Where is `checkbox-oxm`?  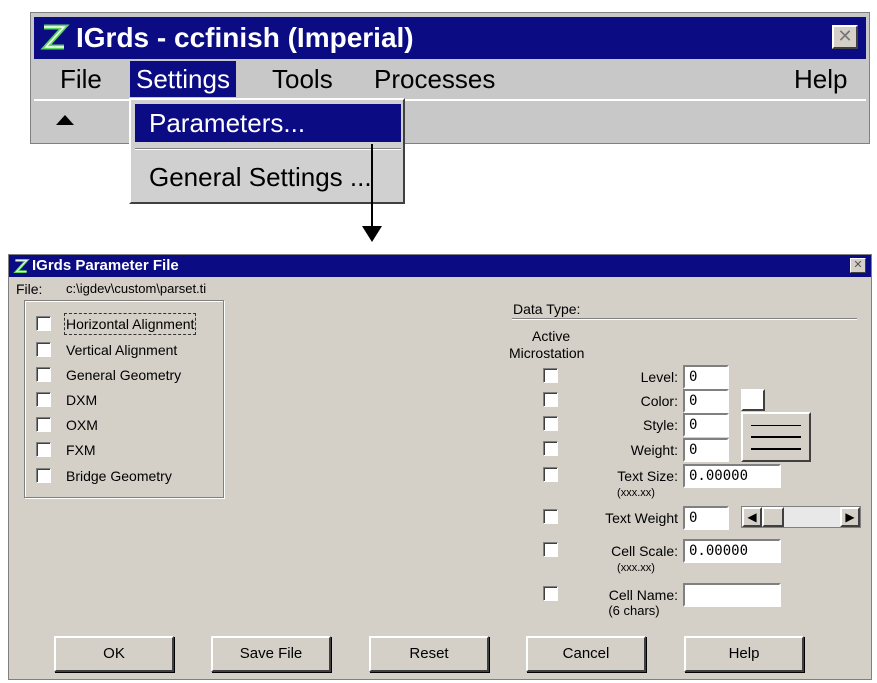
checkbox-oxm is located at coordinates (43, 424).